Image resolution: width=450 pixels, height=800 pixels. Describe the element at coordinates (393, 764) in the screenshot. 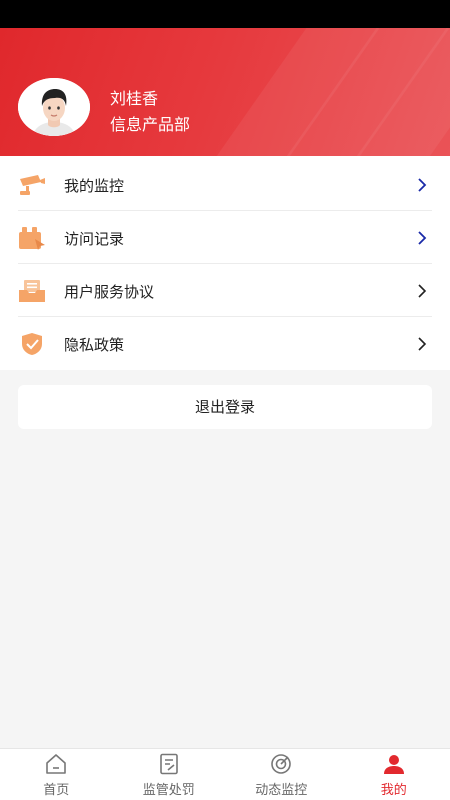

I see `user-icon` at that location.